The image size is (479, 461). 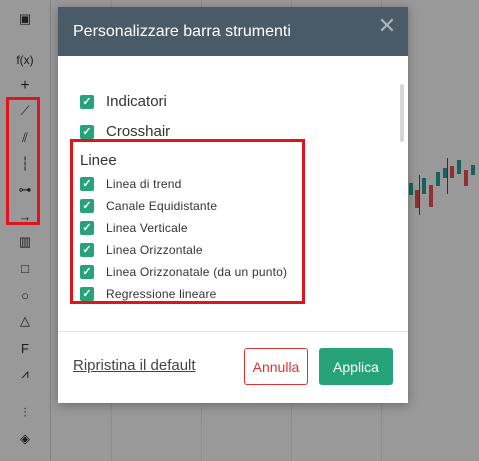 I want to click on option-linea-di-trend: ✓ Linea di trend, so click(x=131, y=184).